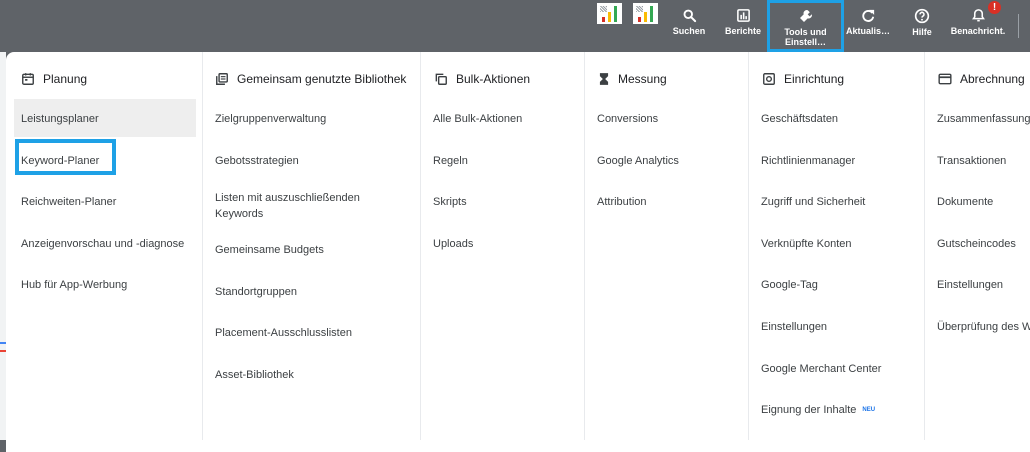 This screenshot has height=452, width=1030. I want to click on column-header-bibliothek: Gemeinsam genutzte Bibliothek, so click(310, 79).